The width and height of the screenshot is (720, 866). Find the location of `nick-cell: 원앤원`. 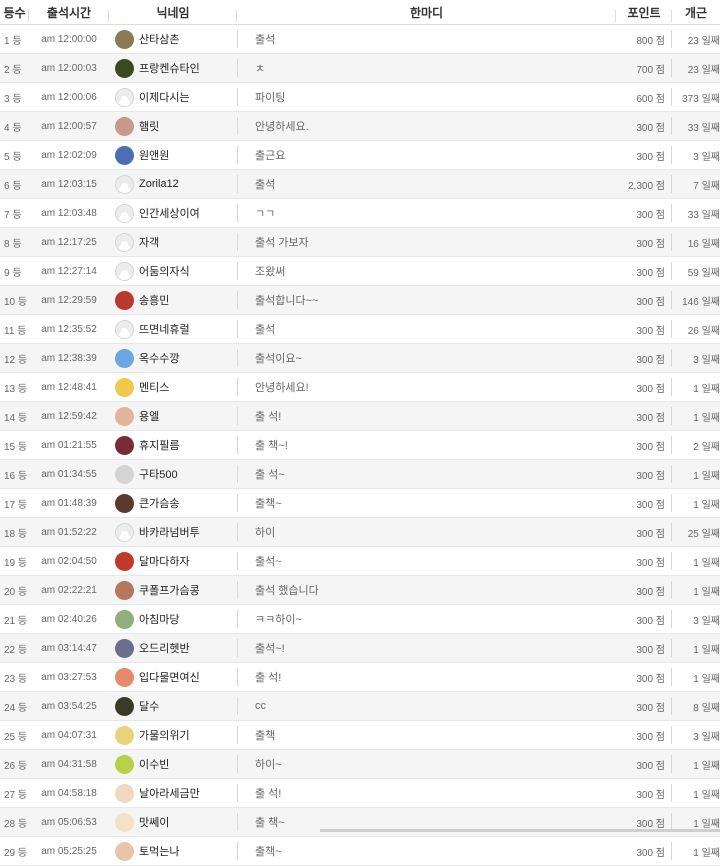

nick-cell: 원앤원 is located at coordinates (173, 155).